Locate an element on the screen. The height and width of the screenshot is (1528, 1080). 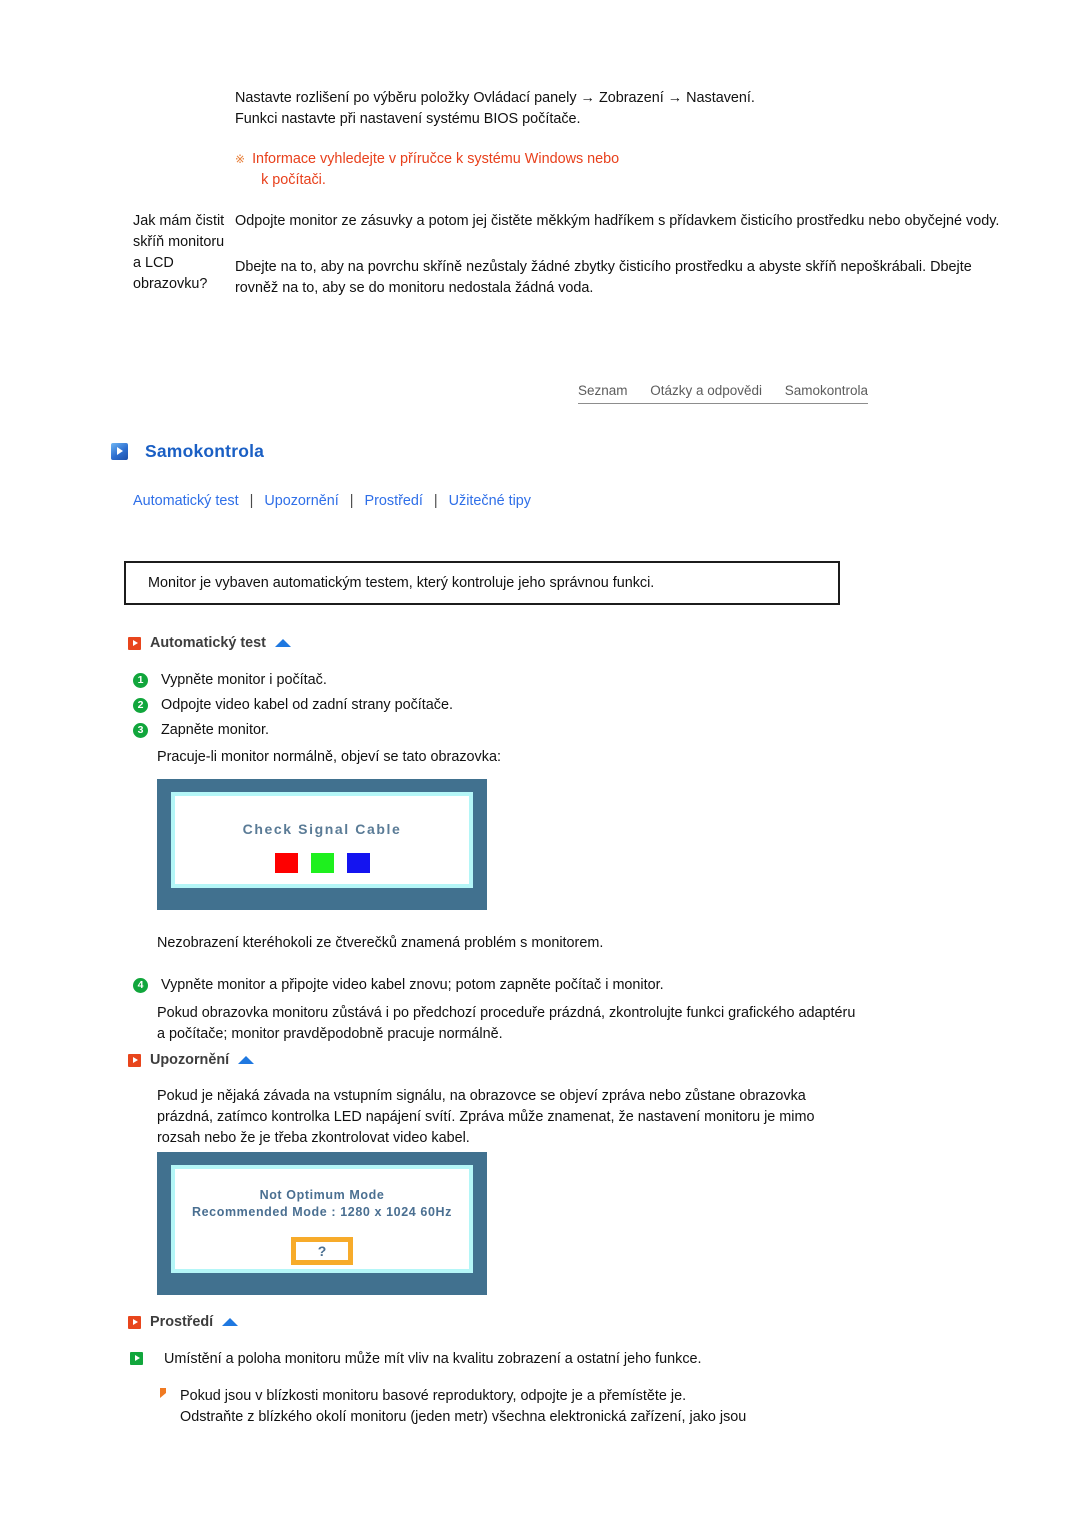
page-title-row: Samokontrola is located at coordinates (187, 451).